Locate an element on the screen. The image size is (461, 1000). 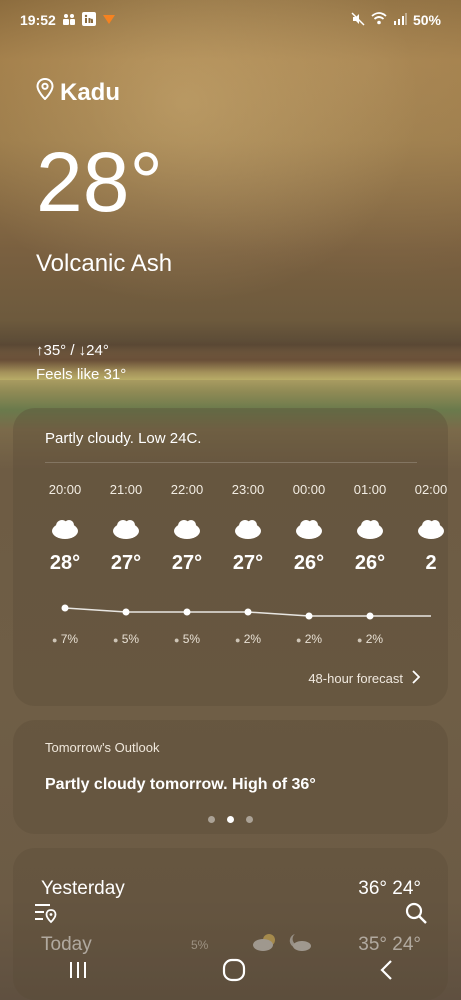
hour-time: 23:00 is located at coordinates (248, 489).